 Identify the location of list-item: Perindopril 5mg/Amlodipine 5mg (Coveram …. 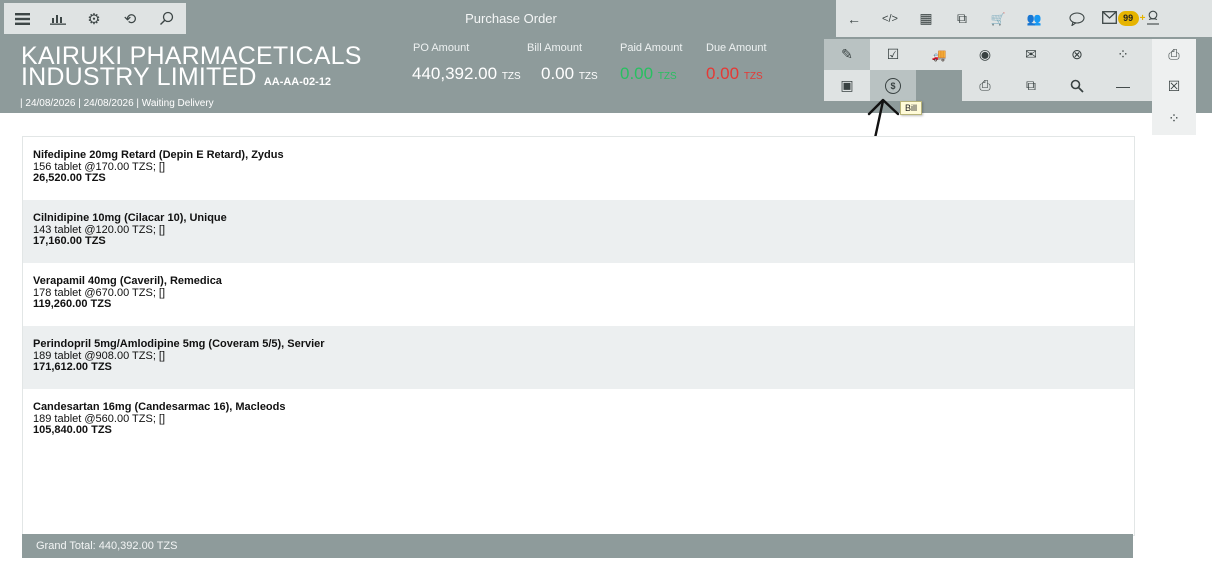
(578, 357).